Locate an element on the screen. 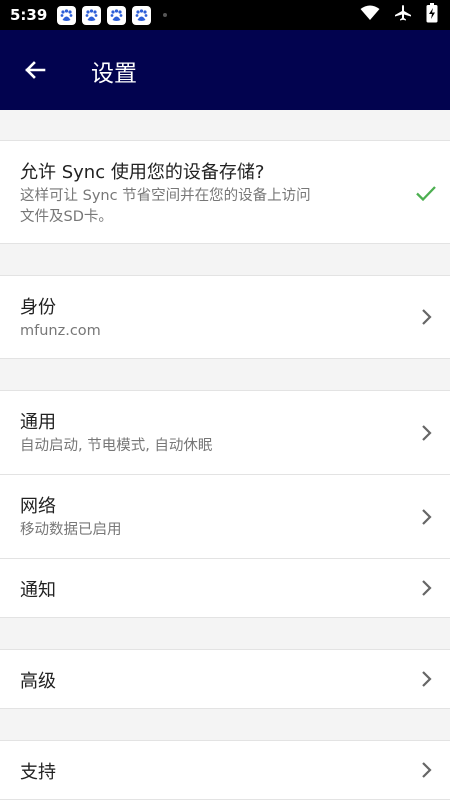 The image size is (450, 800). advanced-card: 高级 is located at coordinates (225, 679).